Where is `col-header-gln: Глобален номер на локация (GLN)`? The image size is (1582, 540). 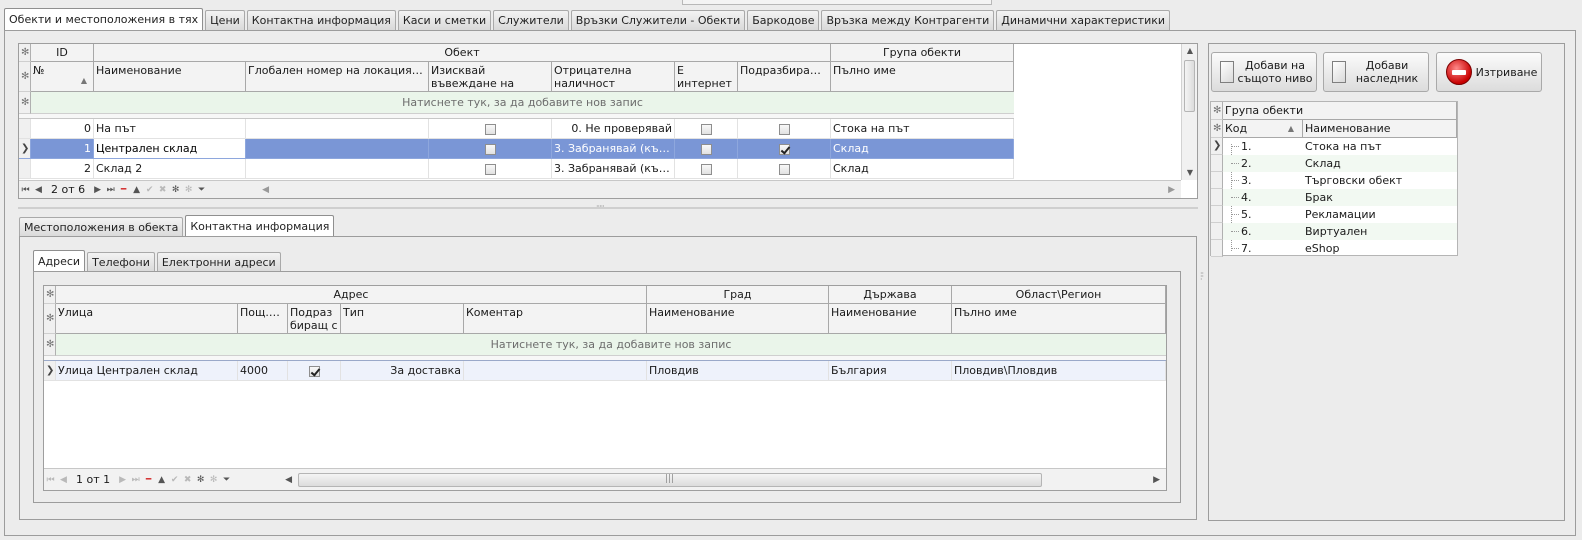 col-header-gln: Глобален номер на локация (GLN) is located at coordinates (337, 77).